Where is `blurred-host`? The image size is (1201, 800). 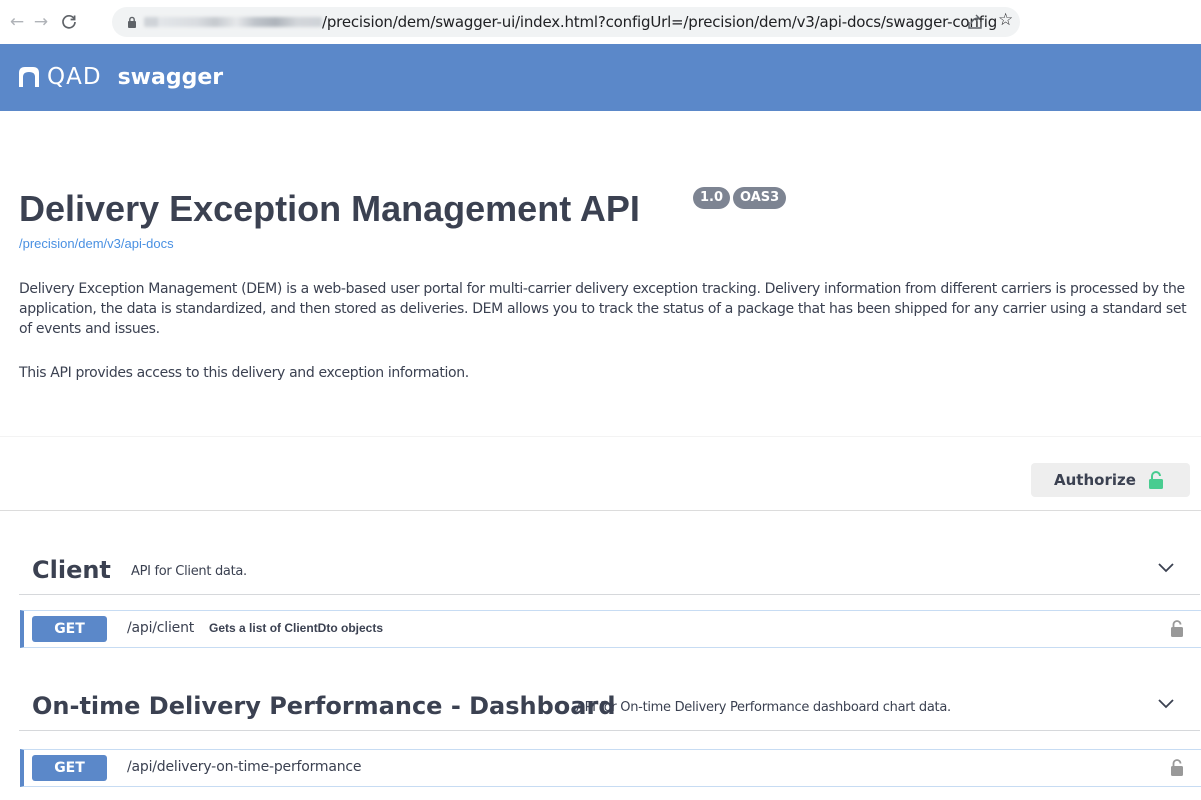
blurred-host is located at coordinates (233, 22).